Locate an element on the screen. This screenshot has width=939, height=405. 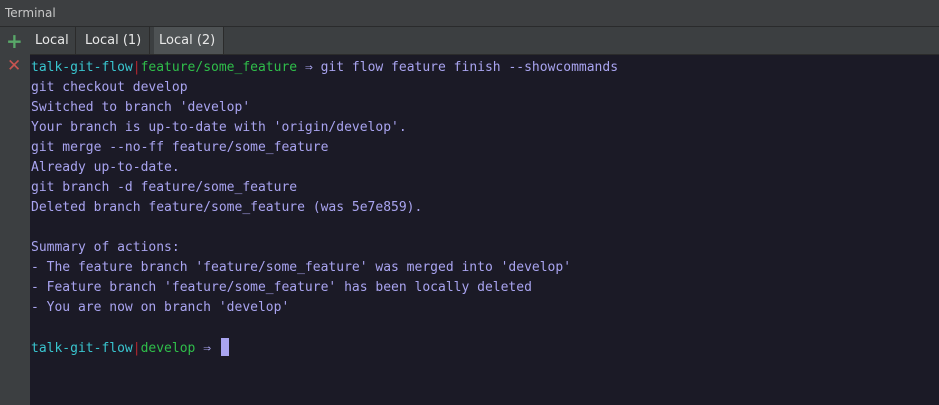
window-titlebar: Terminal is located at coordinates (469, 13).